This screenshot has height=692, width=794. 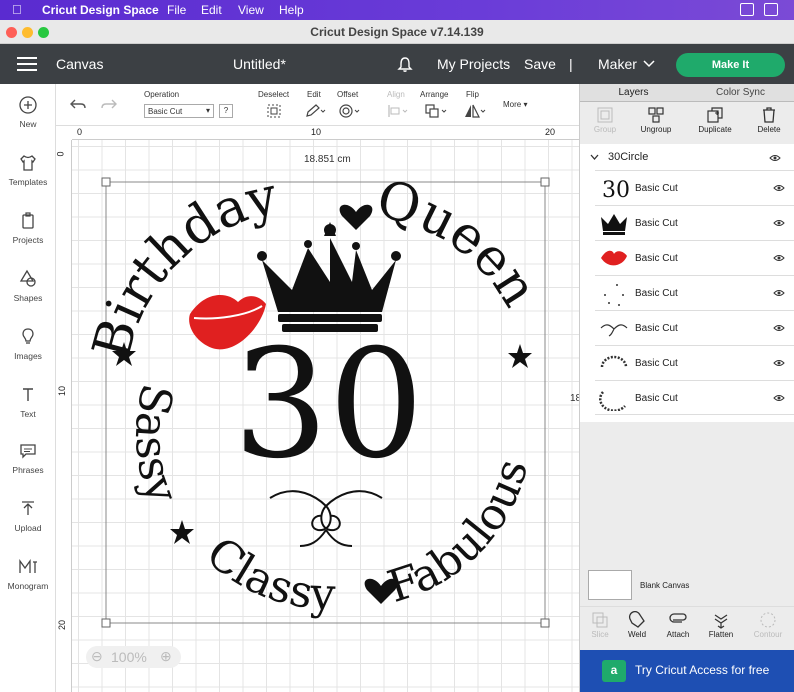 I want to click on nav-shapes: Shapes, so click(x=28, y=285).